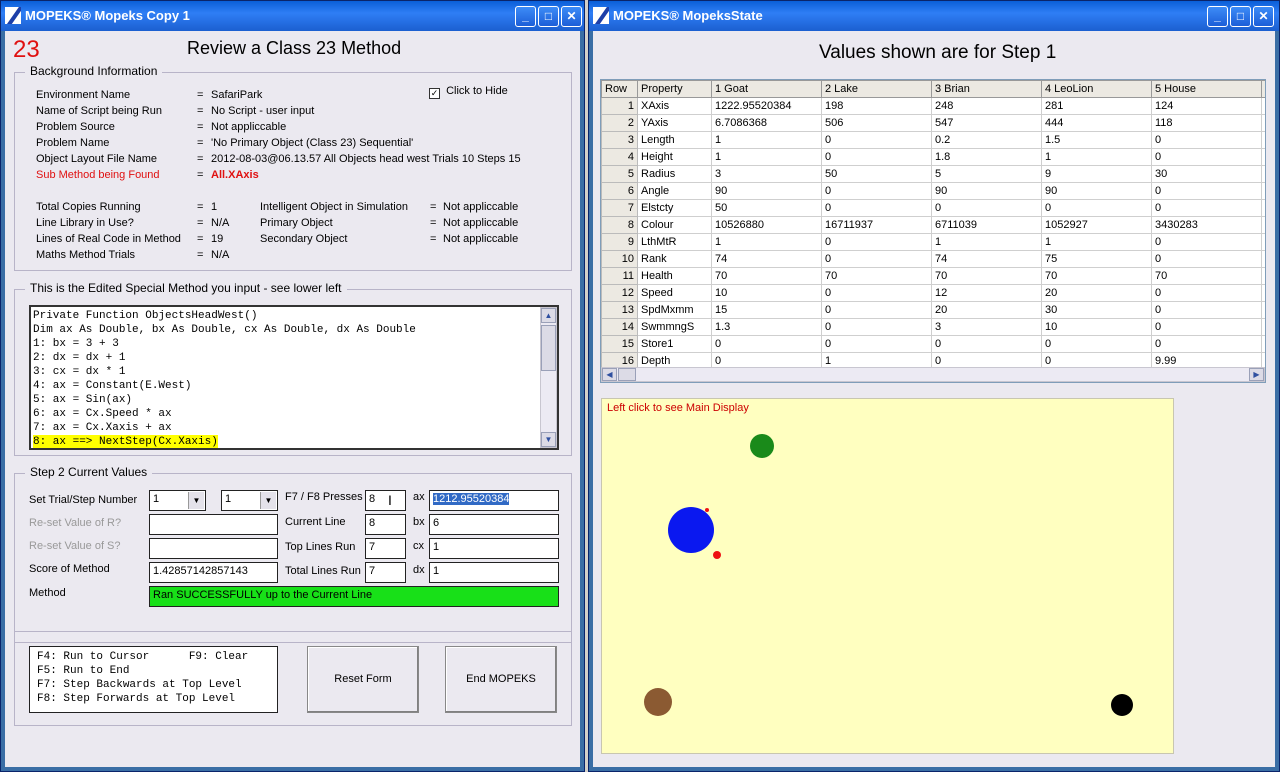 The width and height of the screenshot is (1280, 772). What do you see at coordinates (1263, 89) in the screenshot?
I see `column-header` at bounding box center [1263, 89].